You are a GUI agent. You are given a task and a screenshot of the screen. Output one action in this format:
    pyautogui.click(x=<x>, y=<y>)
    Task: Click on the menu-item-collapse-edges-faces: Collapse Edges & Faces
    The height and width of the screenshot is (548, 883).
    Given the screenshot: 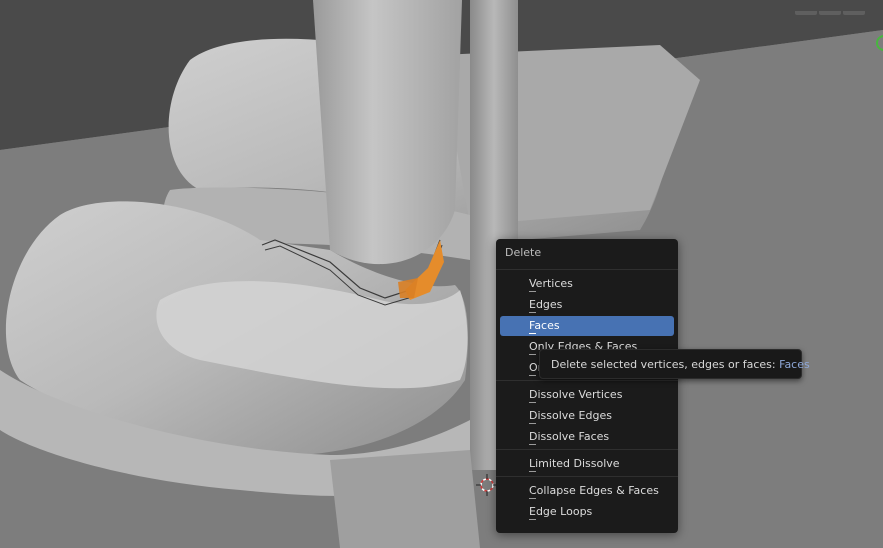 What is the action you would take?
    pyautogui.click(x=587, y=491)
    